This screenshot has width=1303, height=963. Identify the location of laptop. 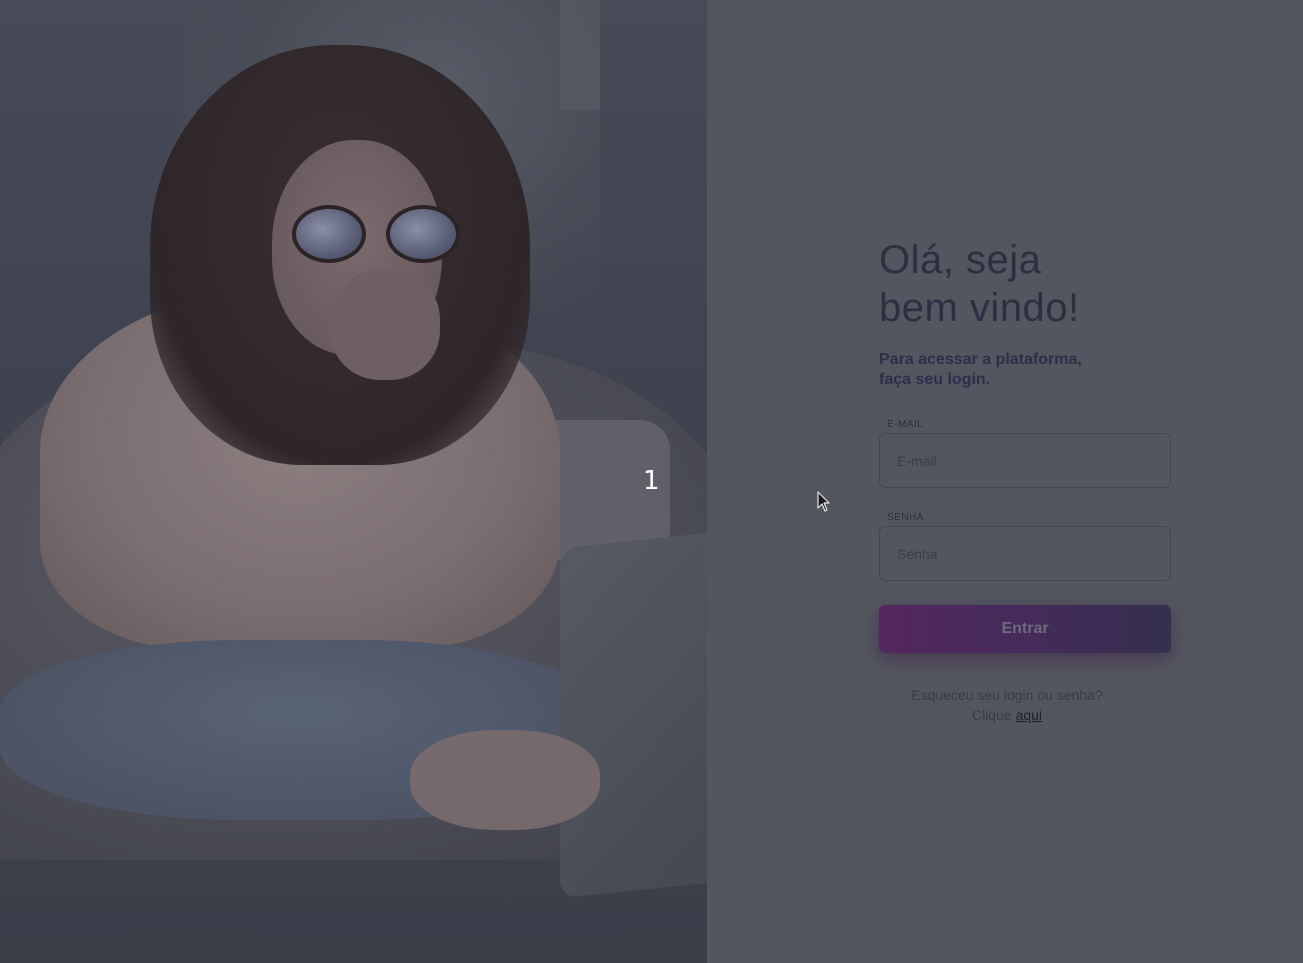
(633, 715).